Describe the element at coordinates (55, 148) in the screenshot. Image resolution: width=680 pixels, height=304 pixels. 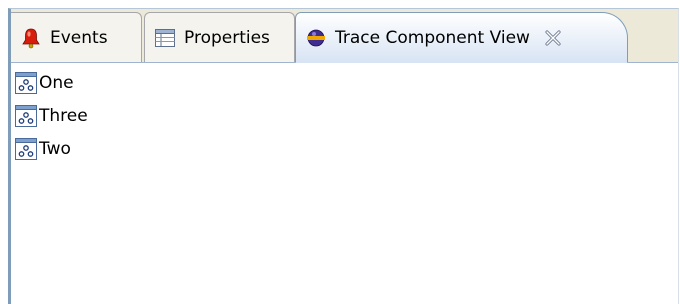
I see `tree-item-label: Two` at that location.